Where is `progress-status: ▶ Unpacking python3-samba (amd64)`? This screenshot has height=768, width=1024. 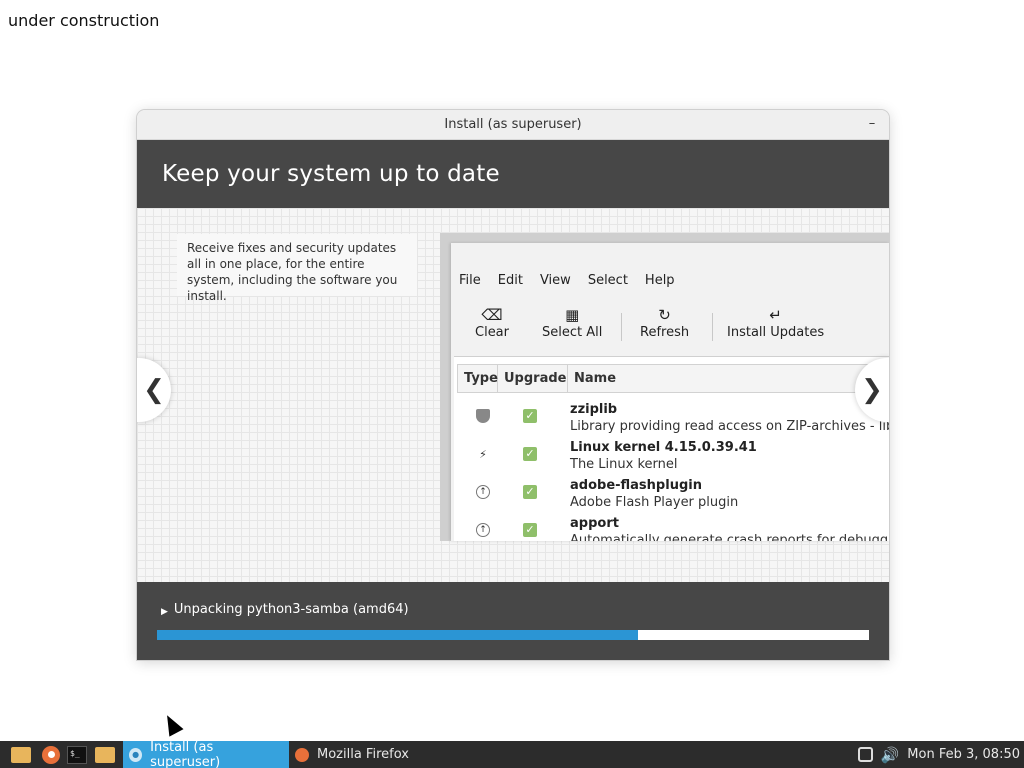
progress-status: ▶ Unpacking python3-samba (amd64) is located at coordinates (285, 609).